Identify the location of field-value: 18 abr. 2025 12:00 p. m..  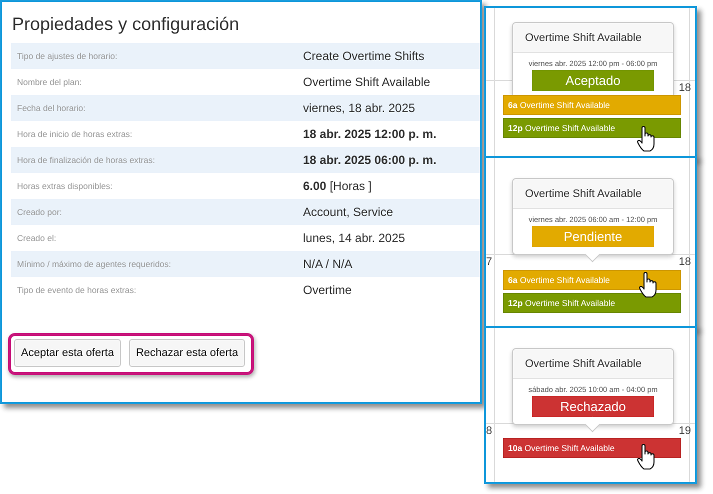
(369, 134).